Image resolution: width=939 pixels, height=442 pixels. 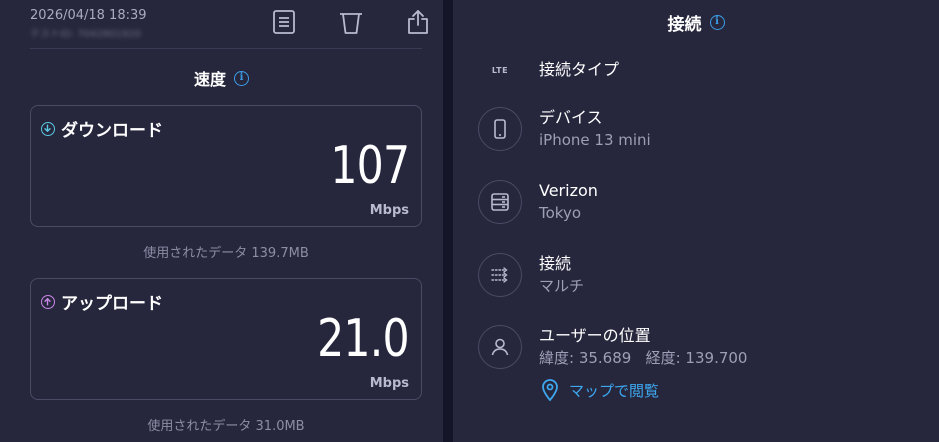 What do you see at coordinates (614, 390) in the screenshot?
I see `view-on-map-label: マップで閲覧` at bounding box center [614, 390].